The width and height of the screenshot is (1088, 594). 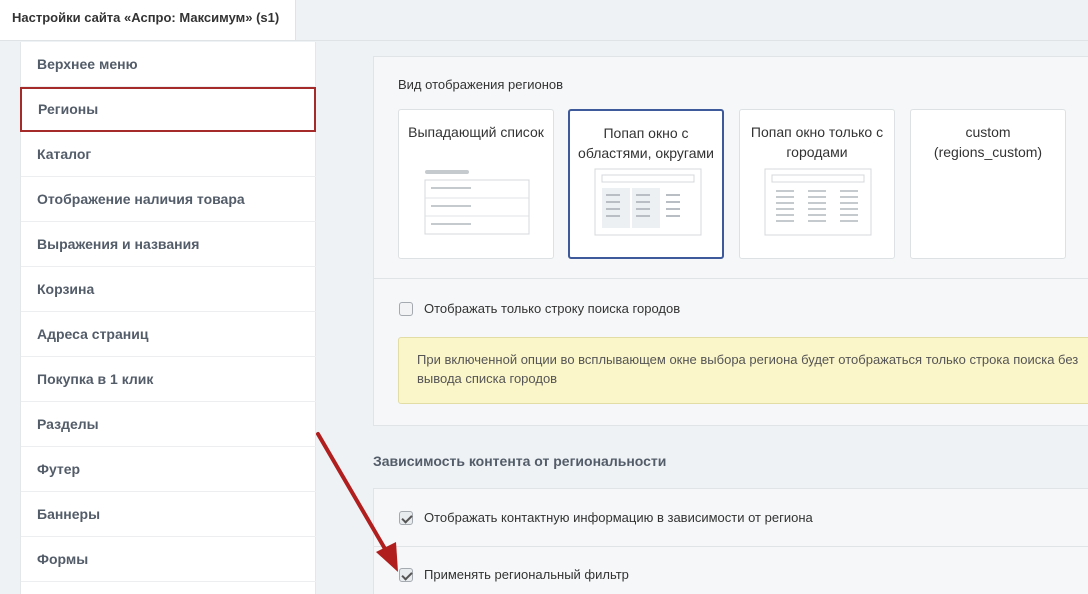 What do you see at coordinates (520, 461) in the screenshot?
I see `content-dependency-title: Зависимость контента от региональности` at bounding box center [520, 461].